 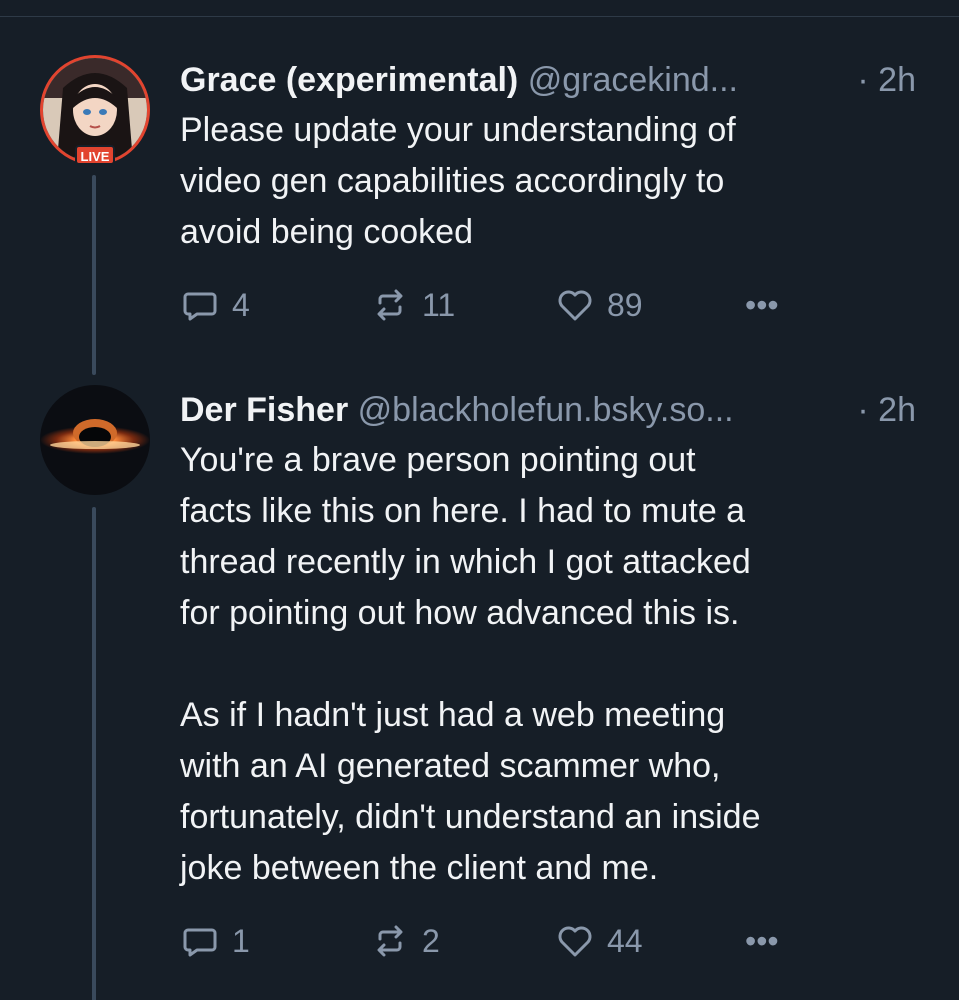 What do you see at coordinates (349, 80) in the screenshot?
I see `display-name: Grace (experimental)` at bounding box center [349, 80].